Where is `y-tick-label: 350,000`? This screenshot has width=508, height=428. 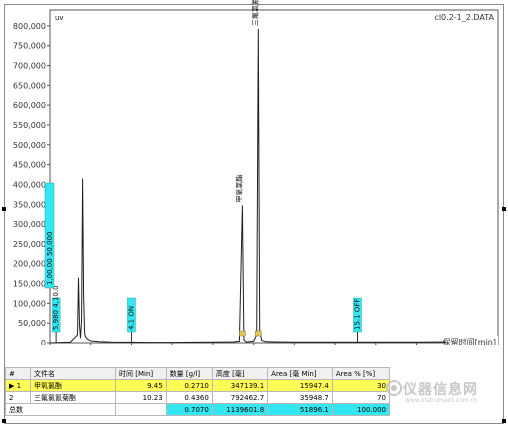 y-tick-label: 350,000 is located at coordinates (29, 204).